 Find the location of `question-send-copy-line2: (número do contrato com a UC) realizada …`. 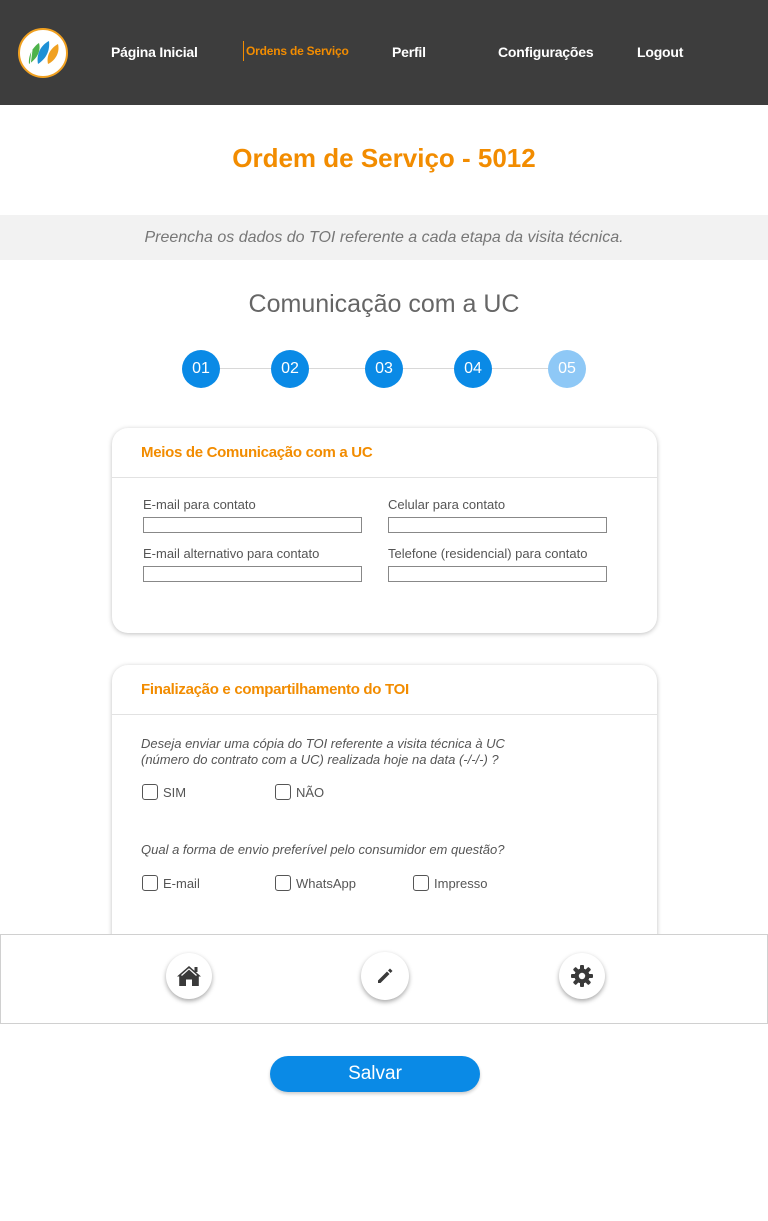

question-send-copy-line2: (número do contrato com a UC) realizada … is located at coordinates (320, 759).